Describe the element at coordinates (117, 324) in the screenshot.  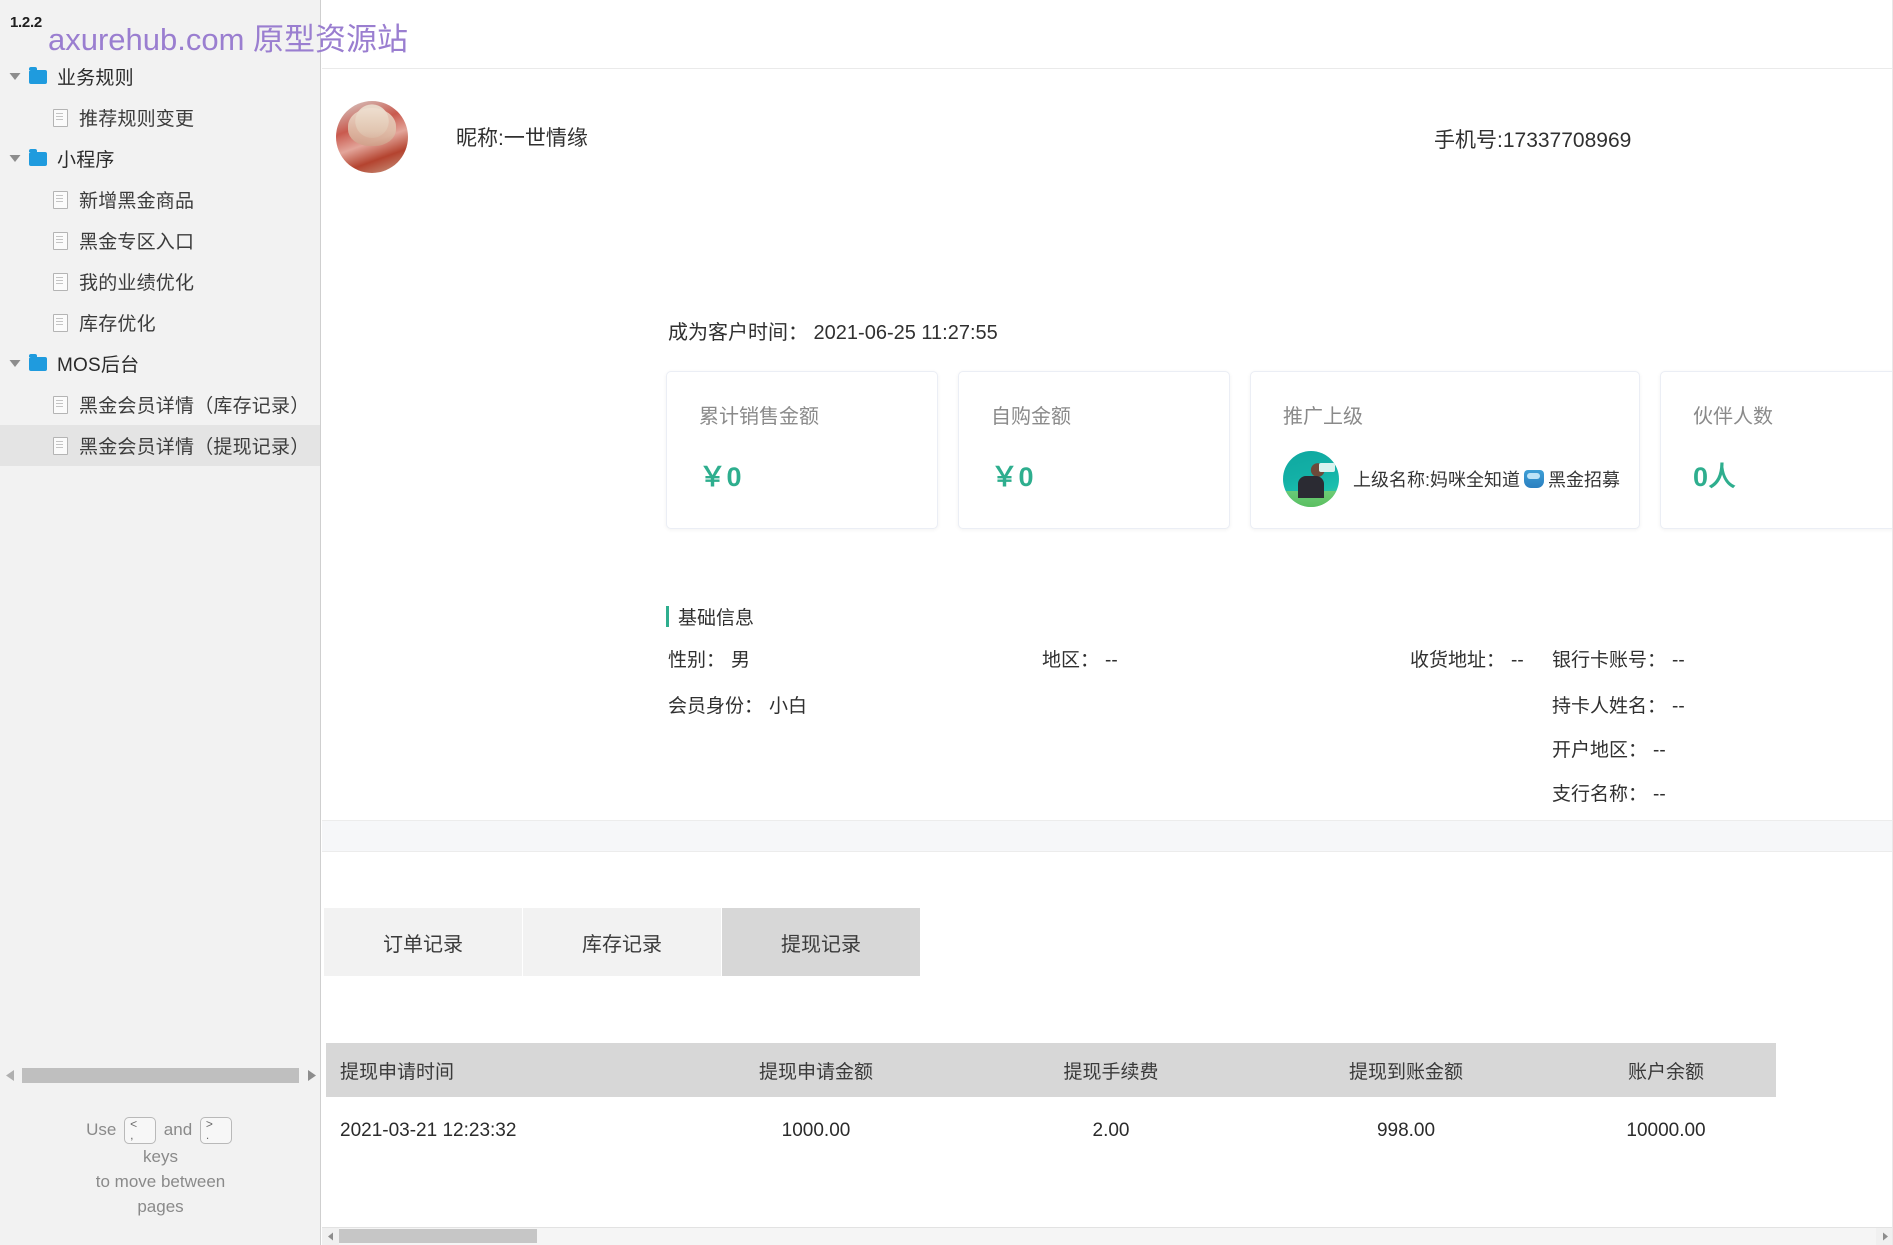
I see `tree-item-label: 库存优化` at that location.